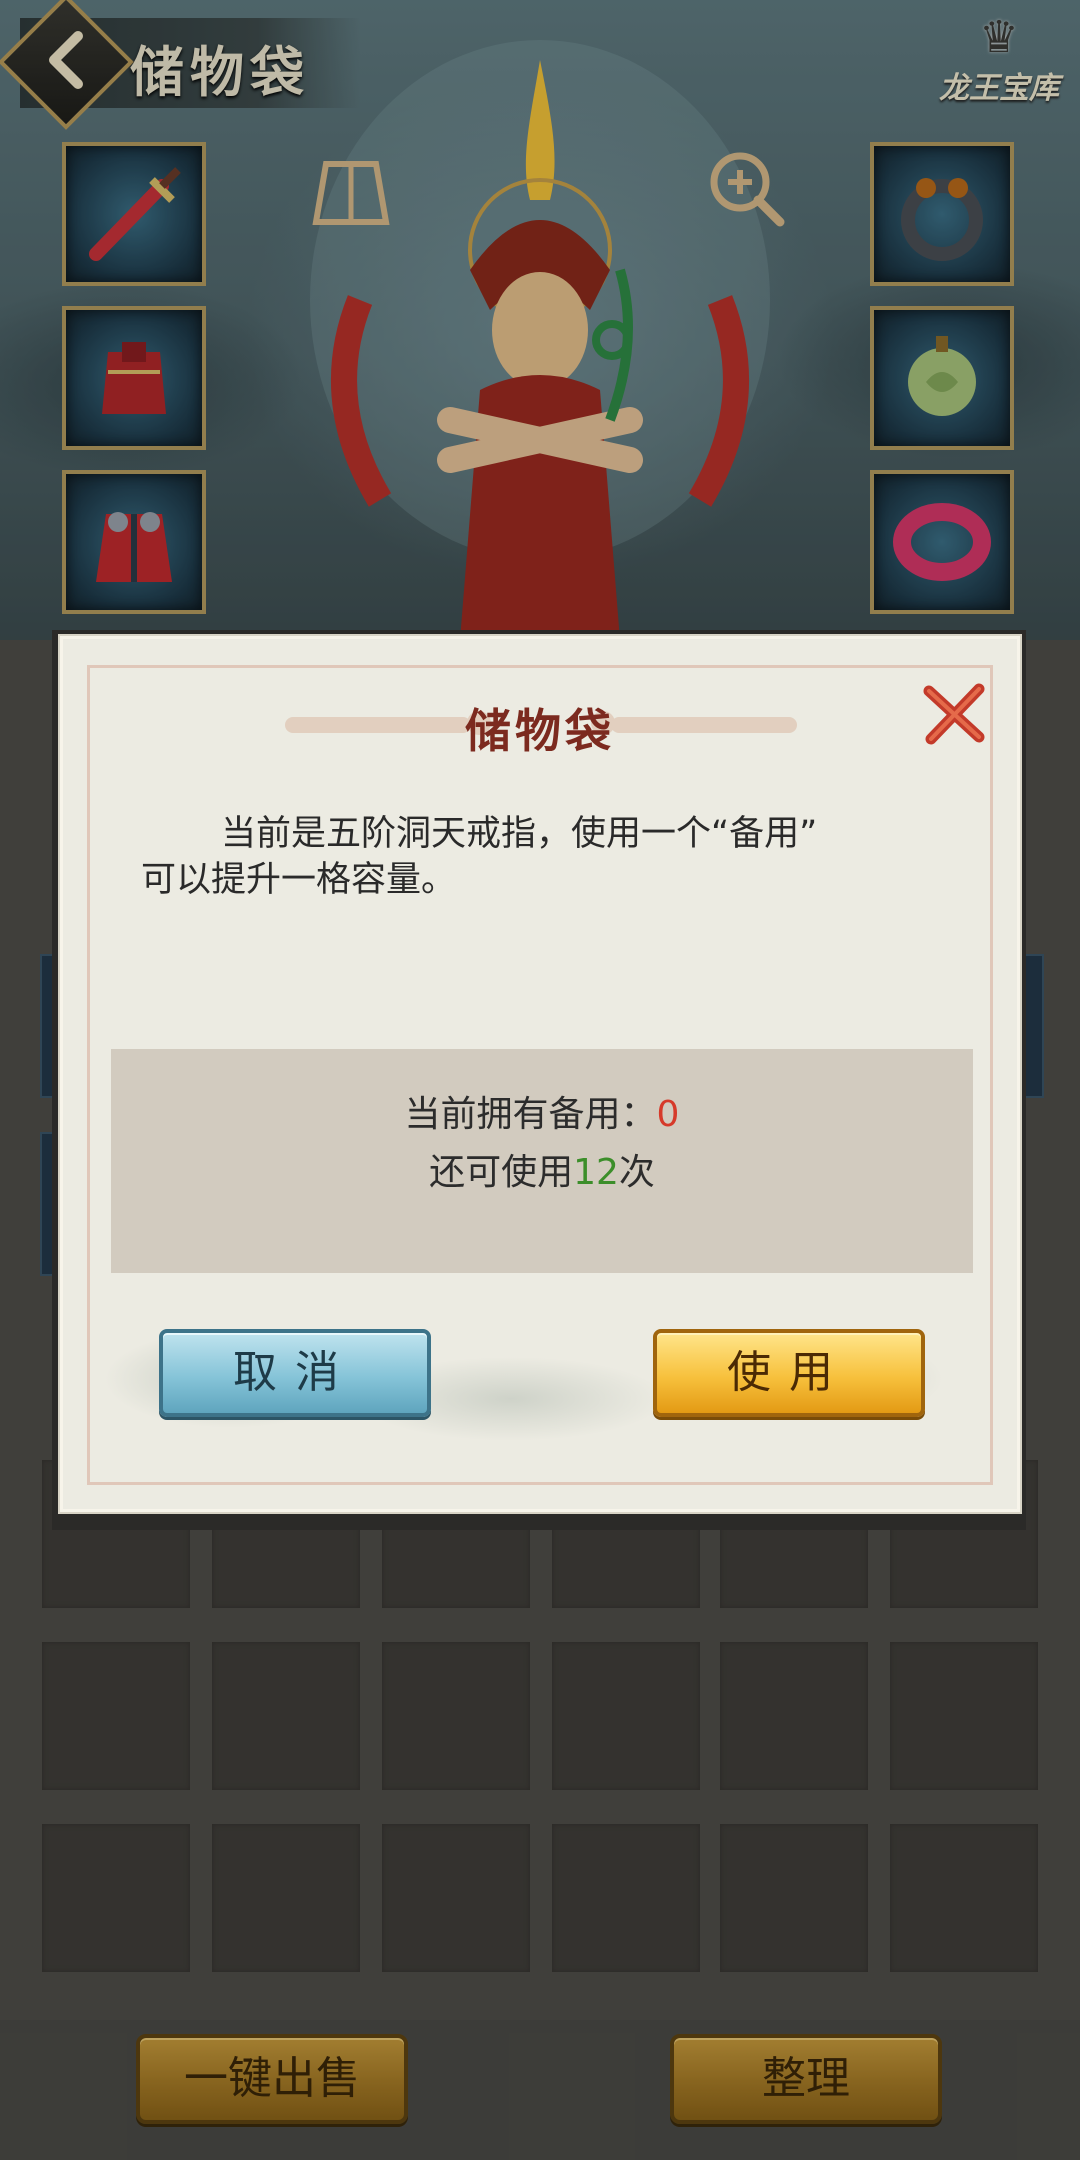  Describe the element at coordinates (636, 1172) in the screenshot. I see `remaining-suffix: 次` at that location.